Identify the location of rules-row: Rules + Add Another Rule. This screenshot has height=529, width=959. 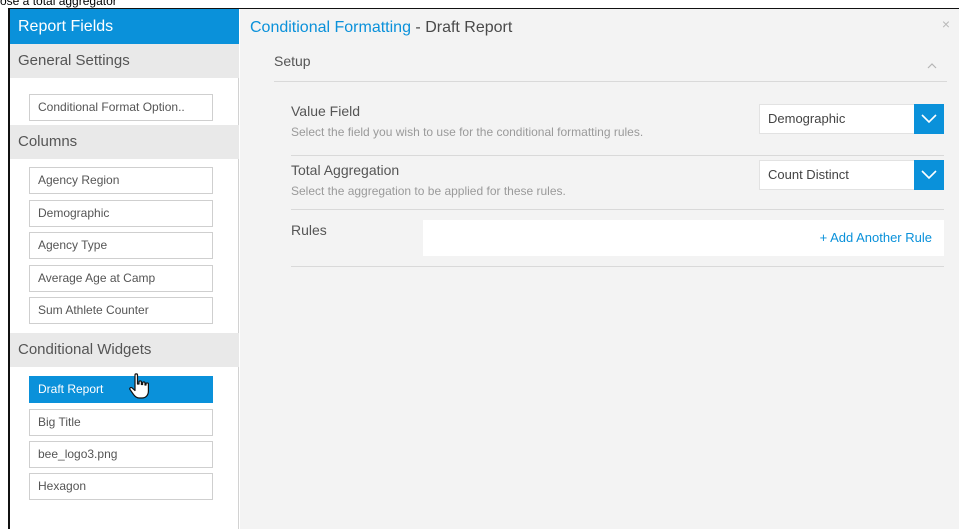
(617, 238).